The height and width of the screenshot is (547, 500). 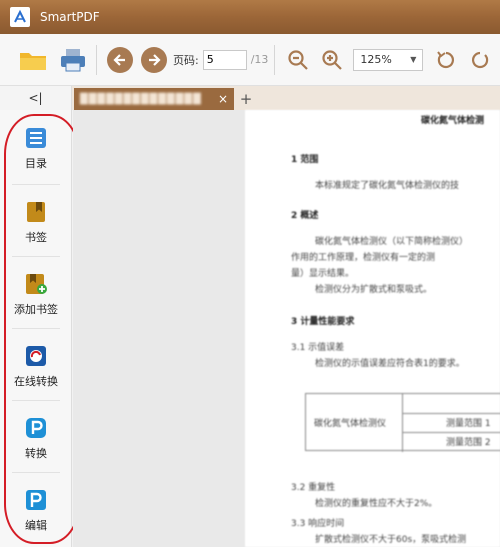 What do you see at coordinates (413, 59) in the screenshot?
I see `chevron-down-icon: ▼` at bounding box center [413, 59].